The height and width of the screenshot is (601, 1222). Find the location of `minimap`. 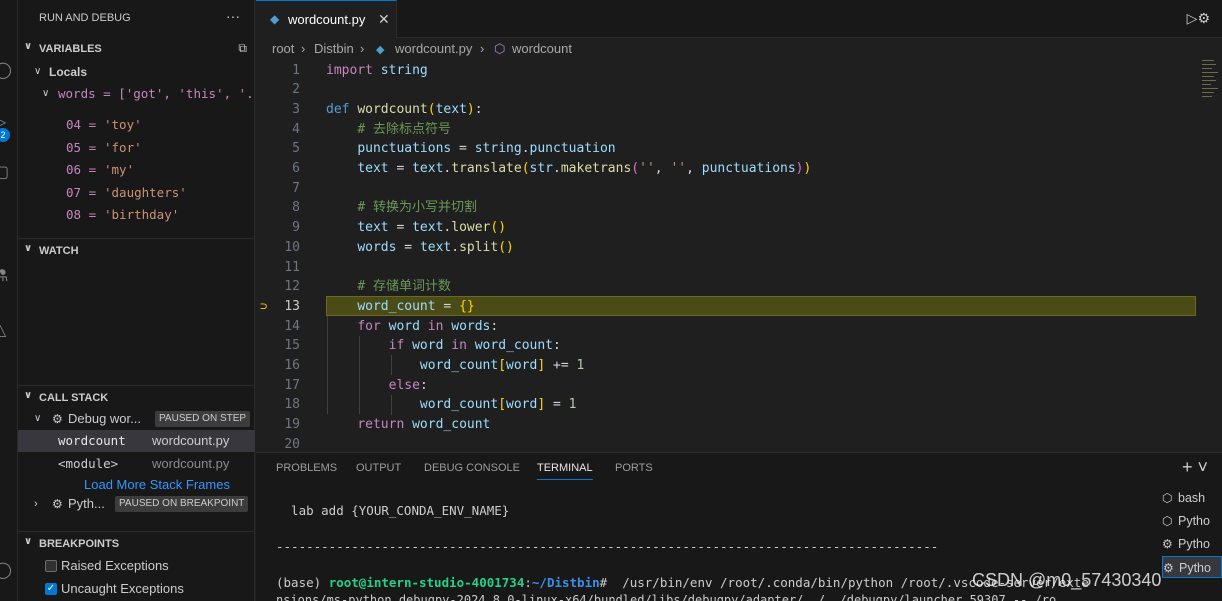

minimap is located at coordinates (1211, 85).